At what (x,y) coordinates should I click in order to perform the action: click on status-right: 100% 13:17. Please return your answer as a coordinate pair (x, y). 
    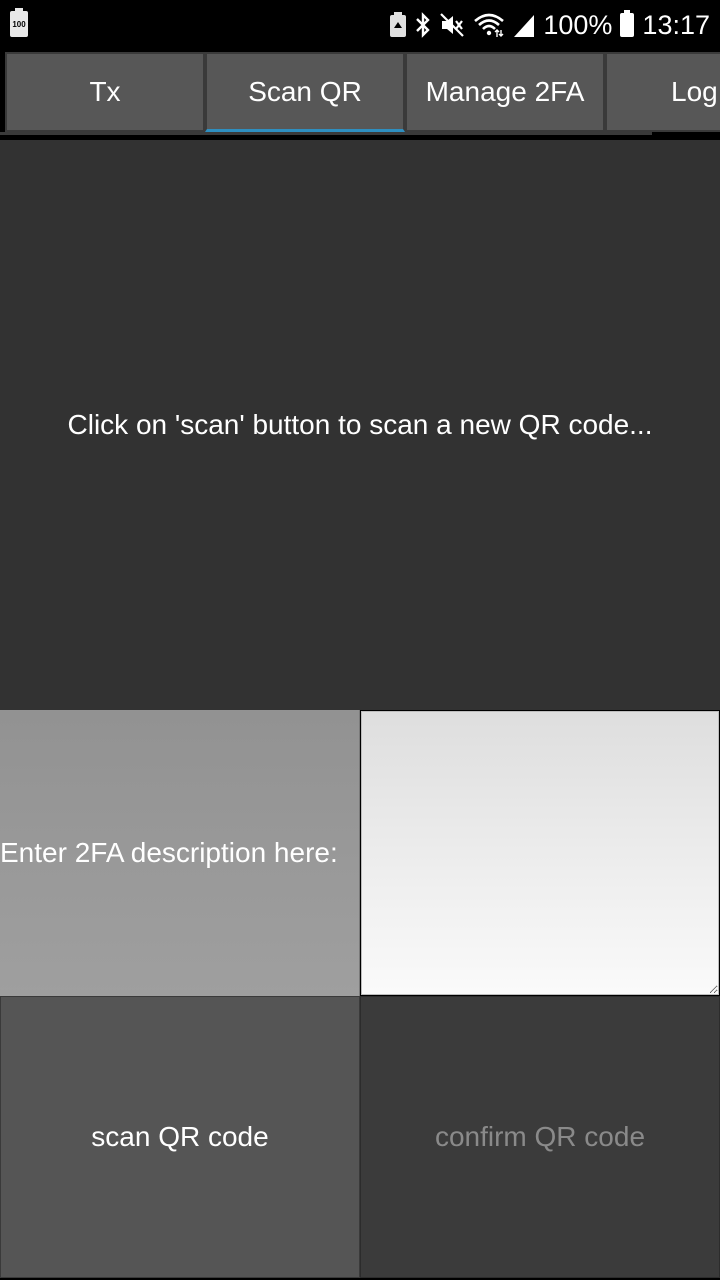
    Looking at the image, I should click on (549, 25).